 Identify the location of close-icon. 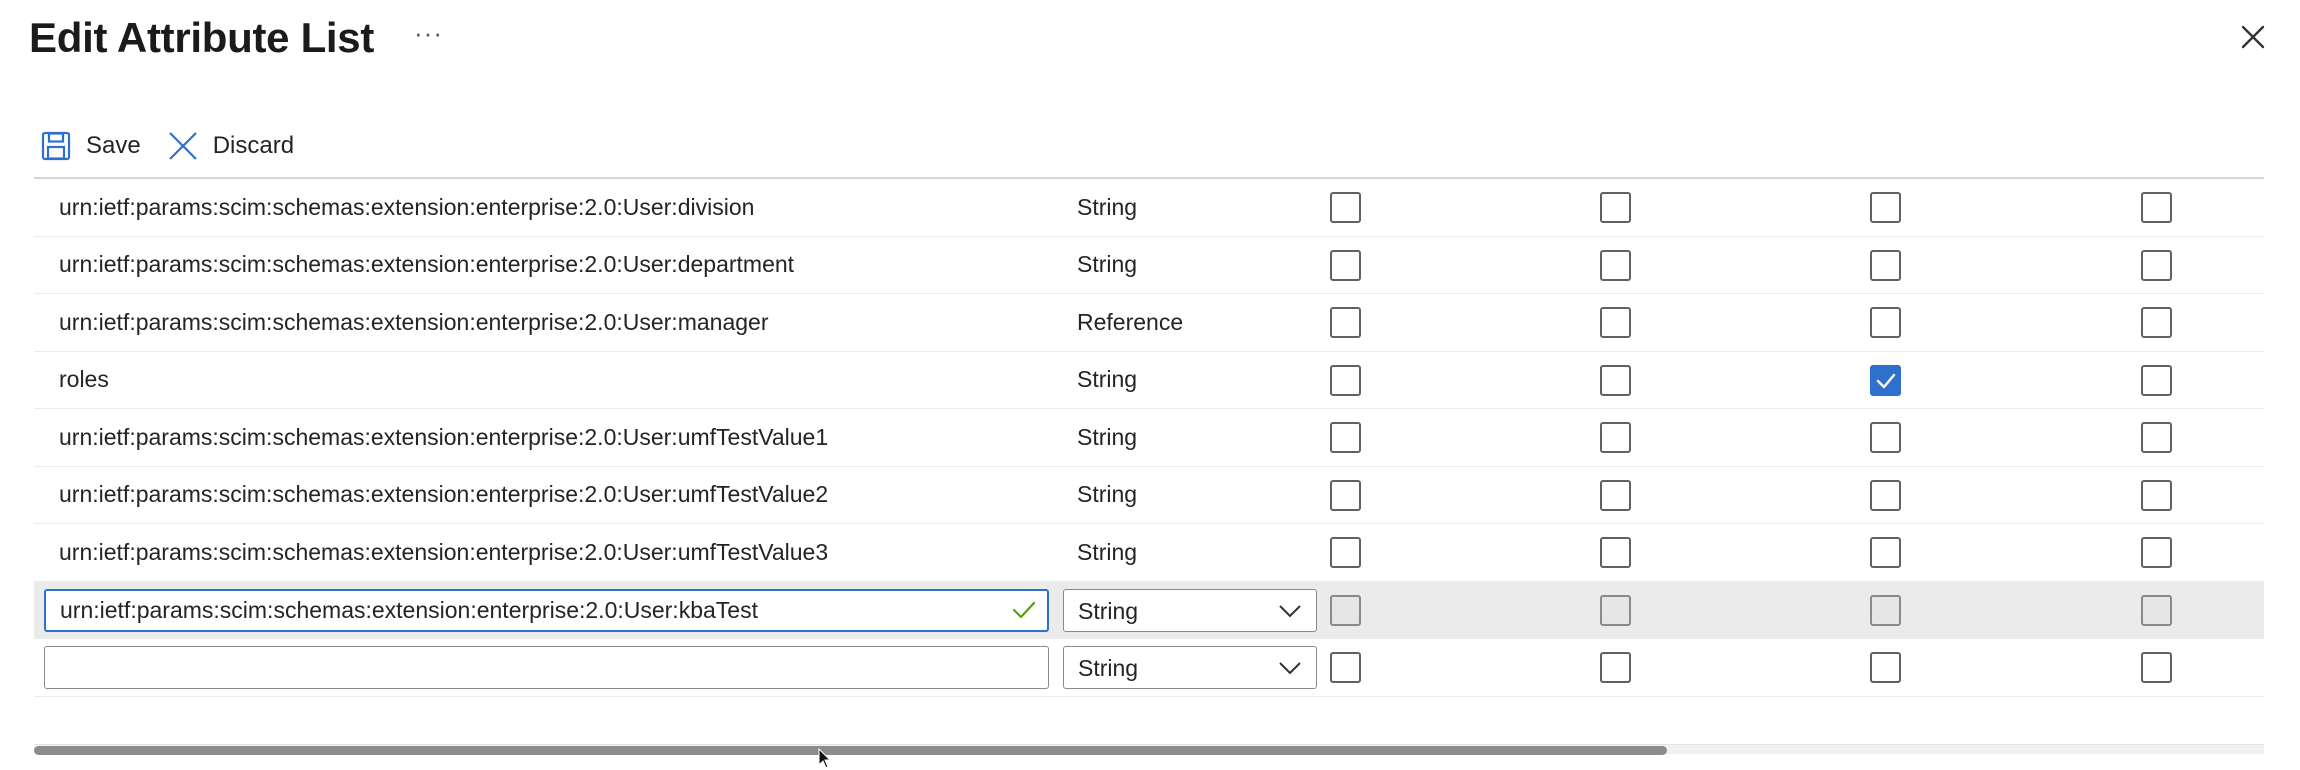
(2253, 37).